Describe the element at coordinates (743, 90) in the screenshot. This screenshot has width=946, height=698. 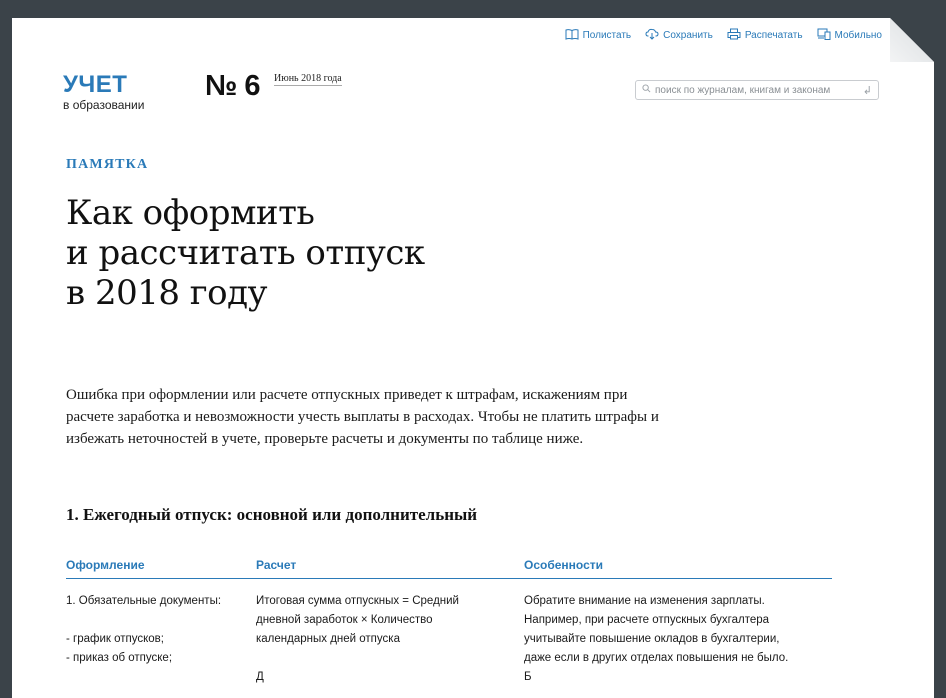
I see `search-placeholder: поиск по журналам, книгам и законам` at that location.